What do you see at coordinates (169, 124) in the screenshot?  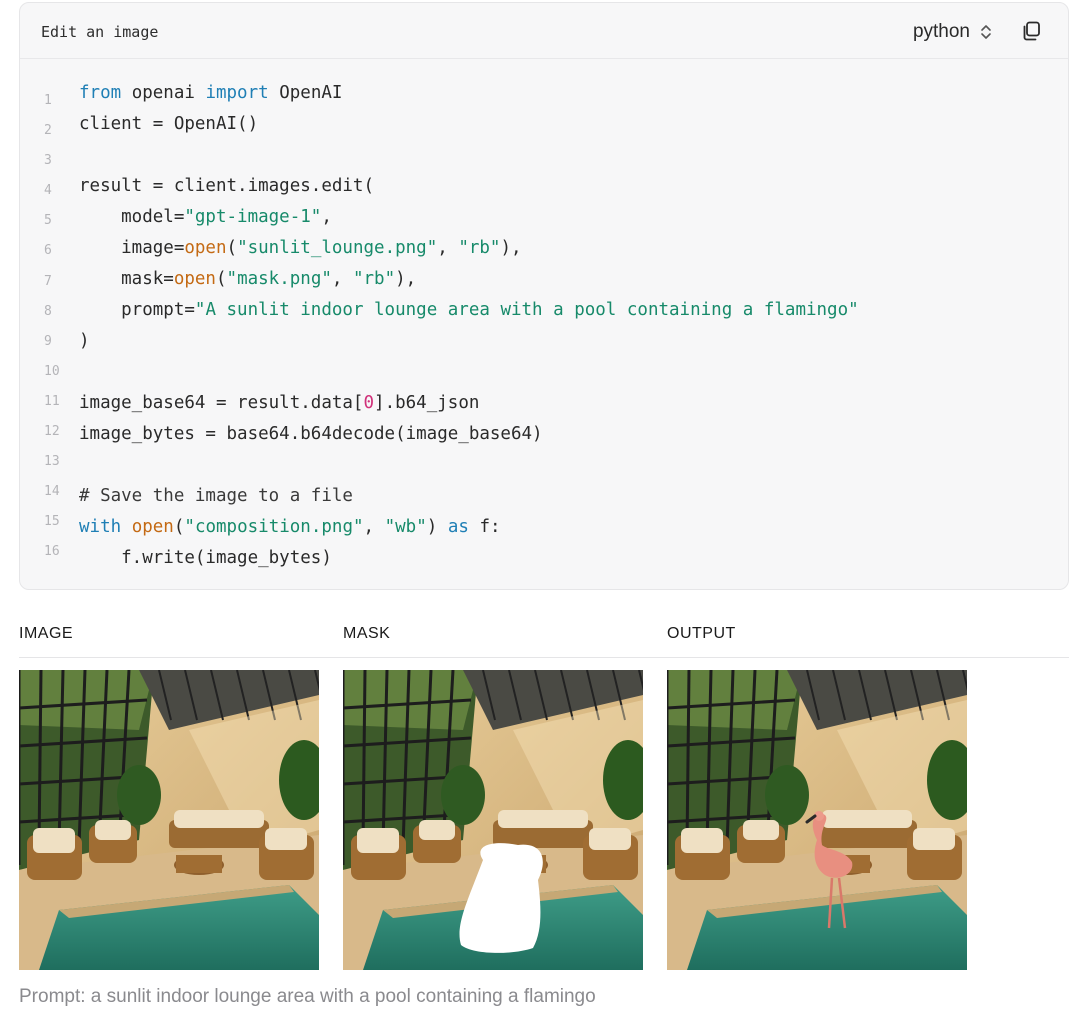 I see `code-token: client = OpenAI()` at bounding box center [169, 124].